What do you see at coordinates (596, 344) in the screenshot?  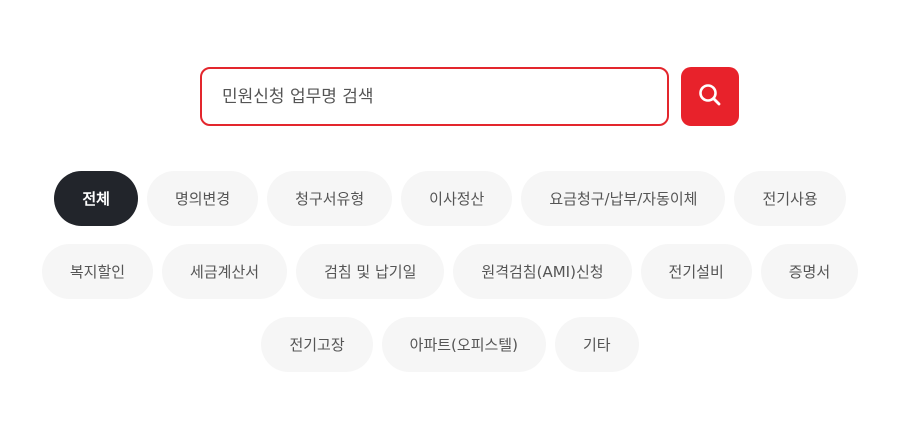 I see `category-chip-other: 기타` at bounding box center [596, 344].